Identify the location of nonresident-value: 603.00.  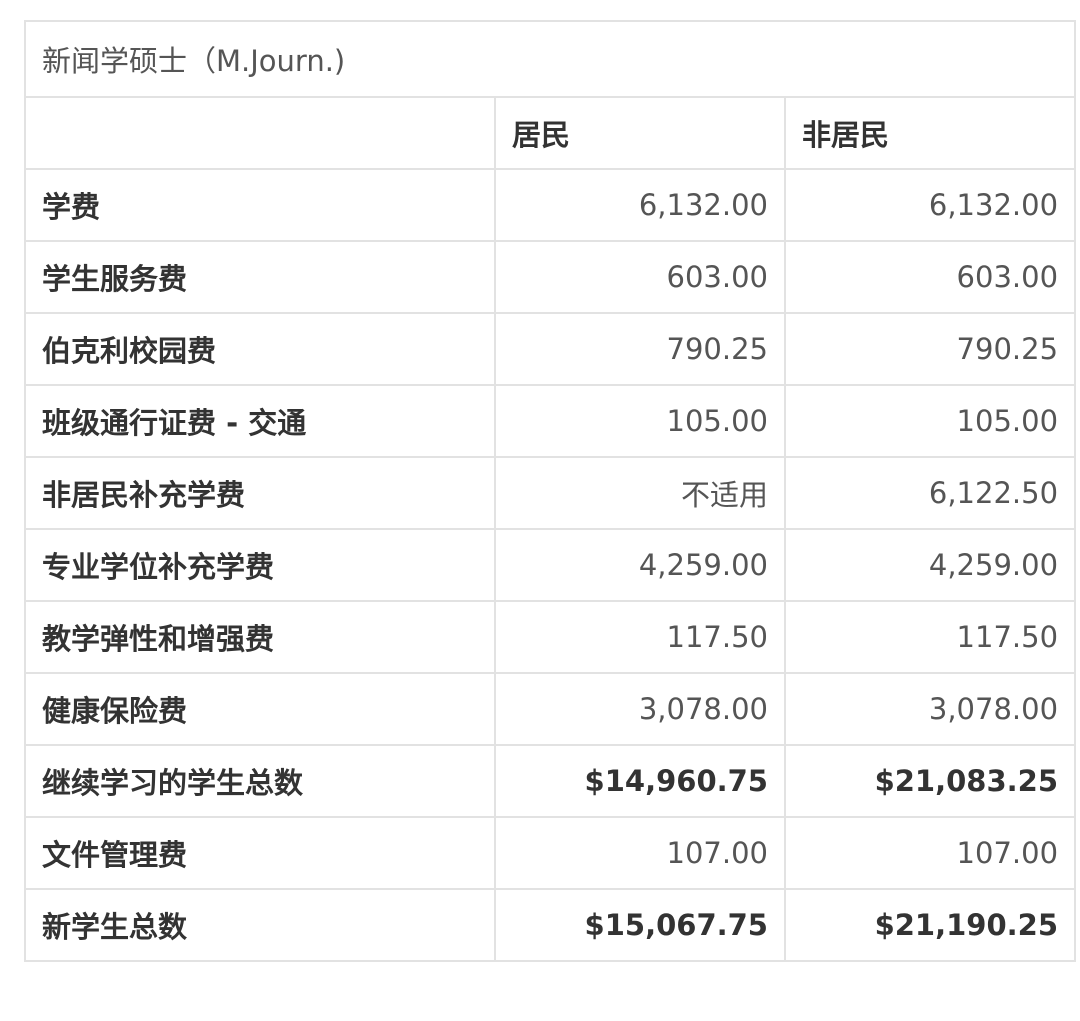
(930, 277).